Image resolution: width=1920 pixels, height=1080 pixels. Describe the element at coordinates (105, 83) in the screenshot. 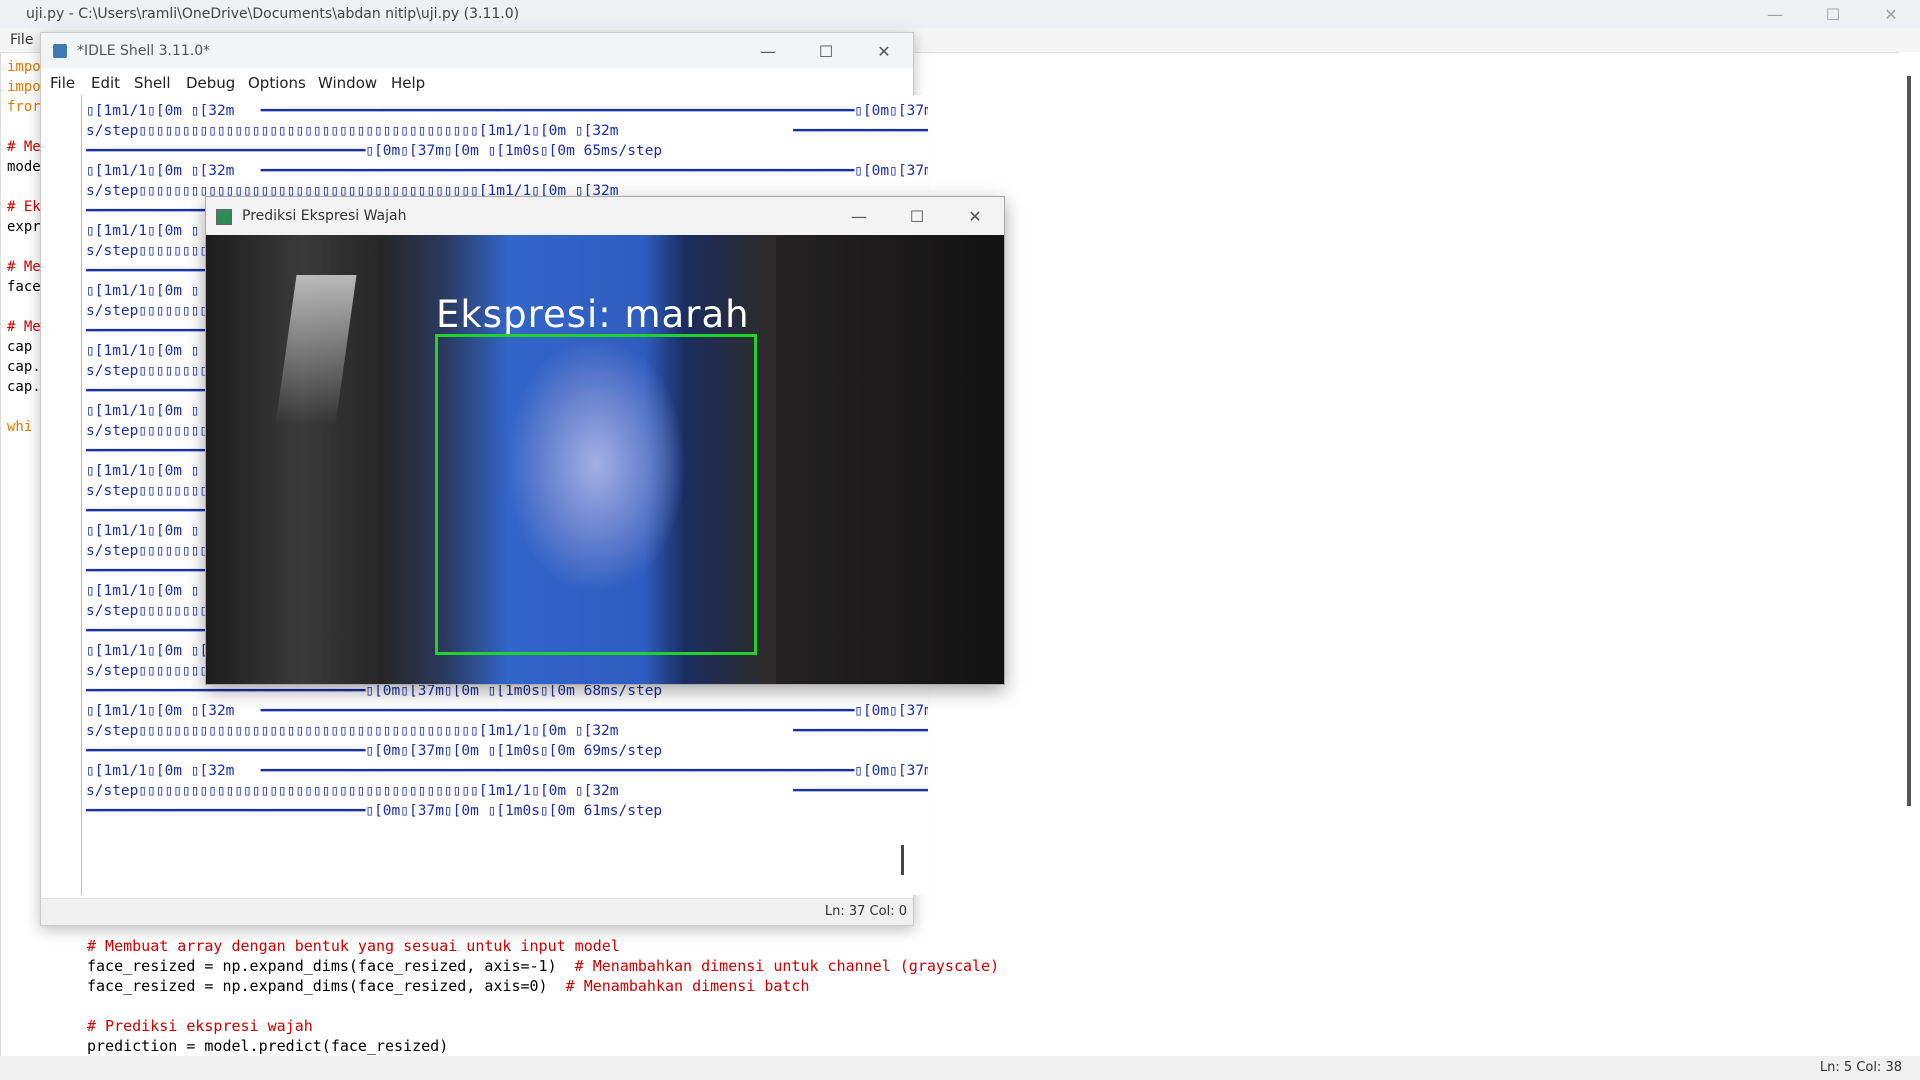

I see `shell-menu-edit: Edit` at that location.